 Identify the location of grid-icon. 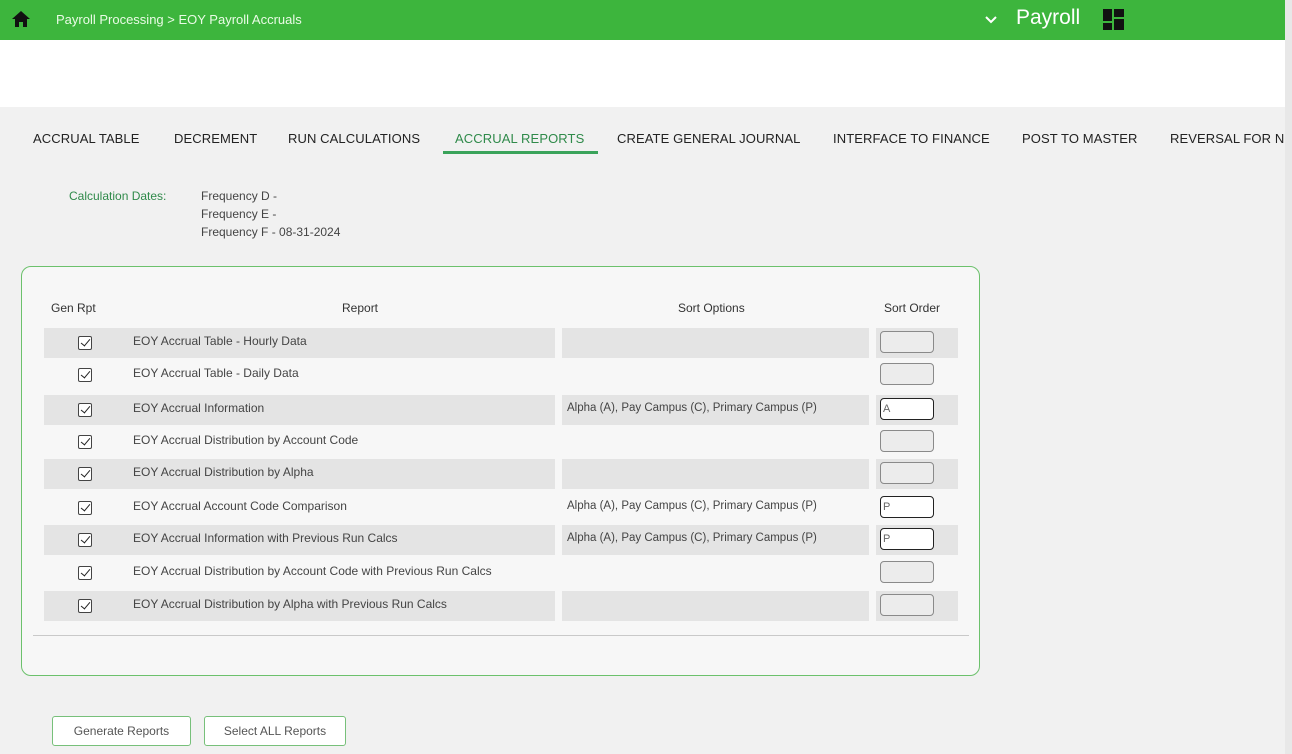
(1113, 19).